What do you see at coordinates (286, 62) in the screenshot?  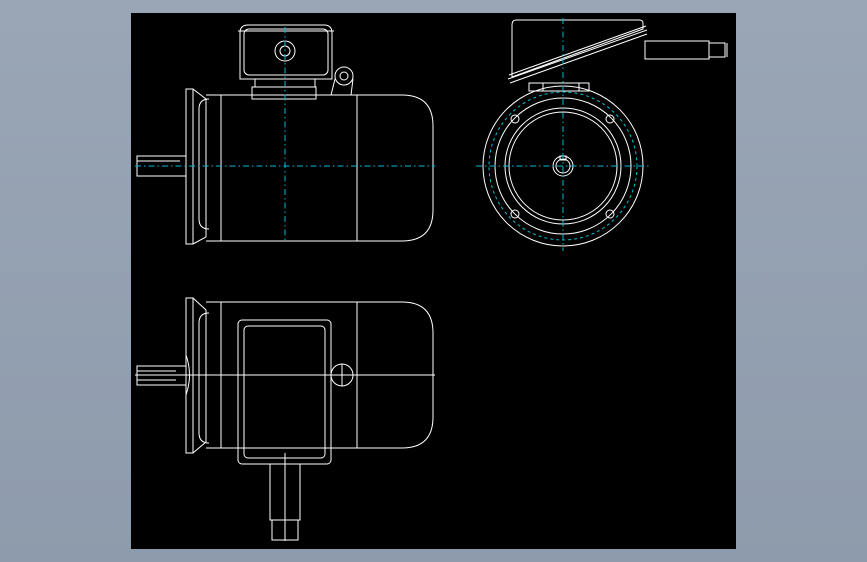 I see `terminal-box` at bounding box center [286, 62].